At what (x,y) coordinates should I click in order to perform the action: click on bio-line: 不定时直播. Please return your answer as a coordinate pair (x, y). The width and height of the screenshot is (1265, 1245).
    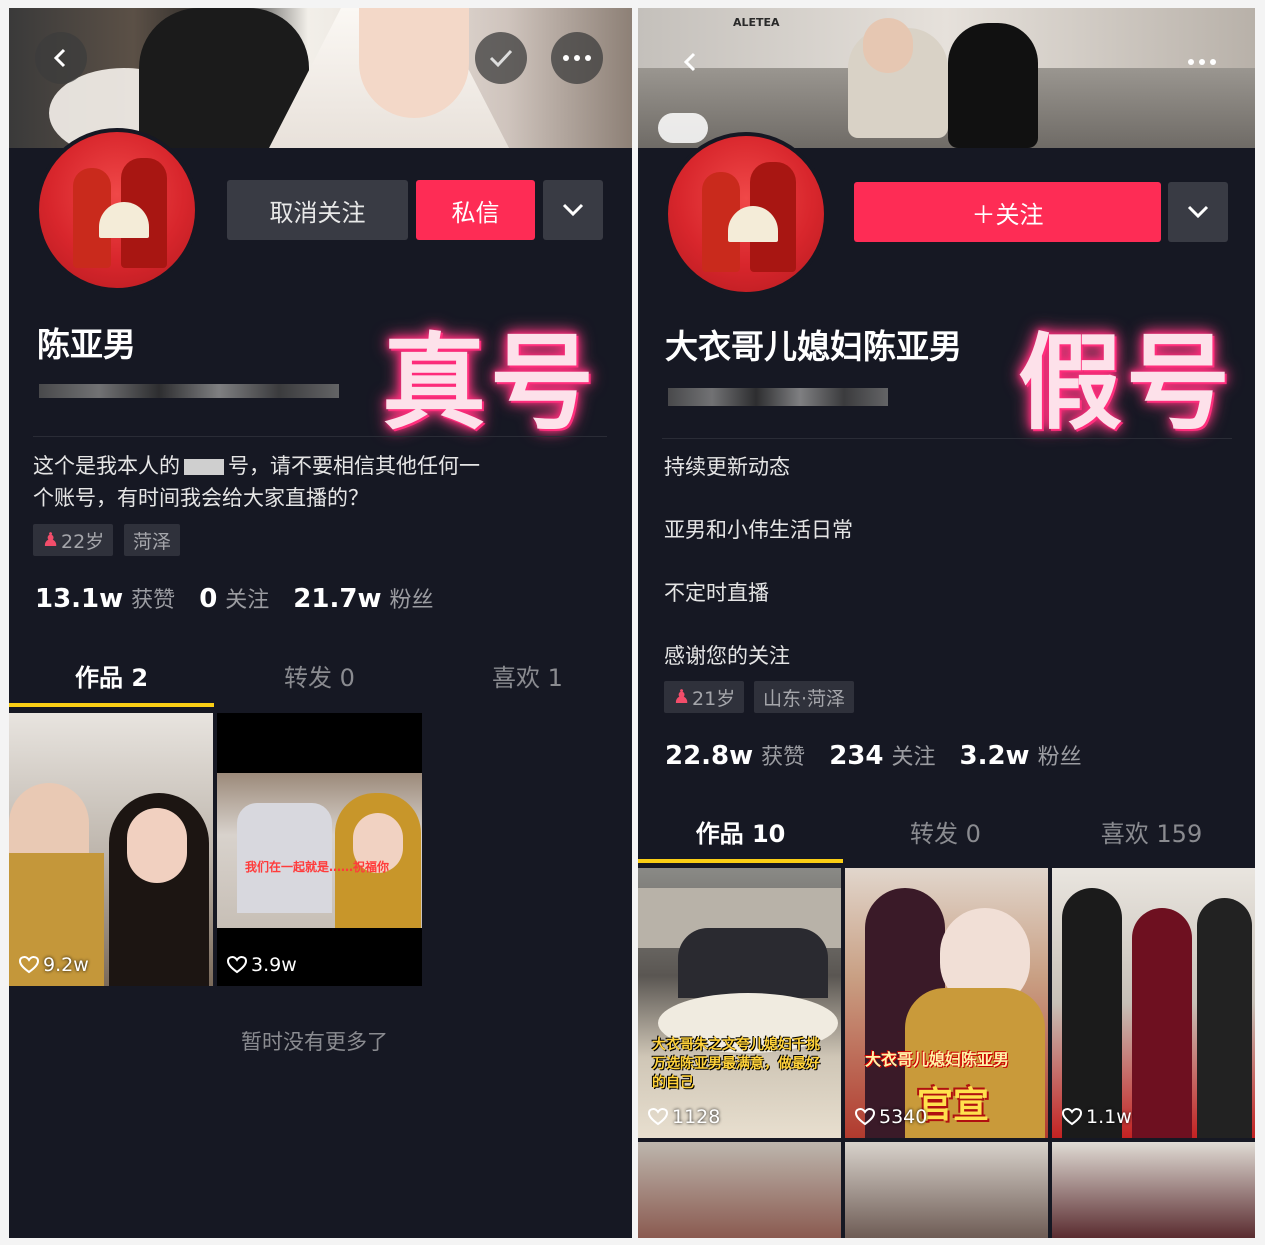
    Looking at the image, I should click on (716, 593).